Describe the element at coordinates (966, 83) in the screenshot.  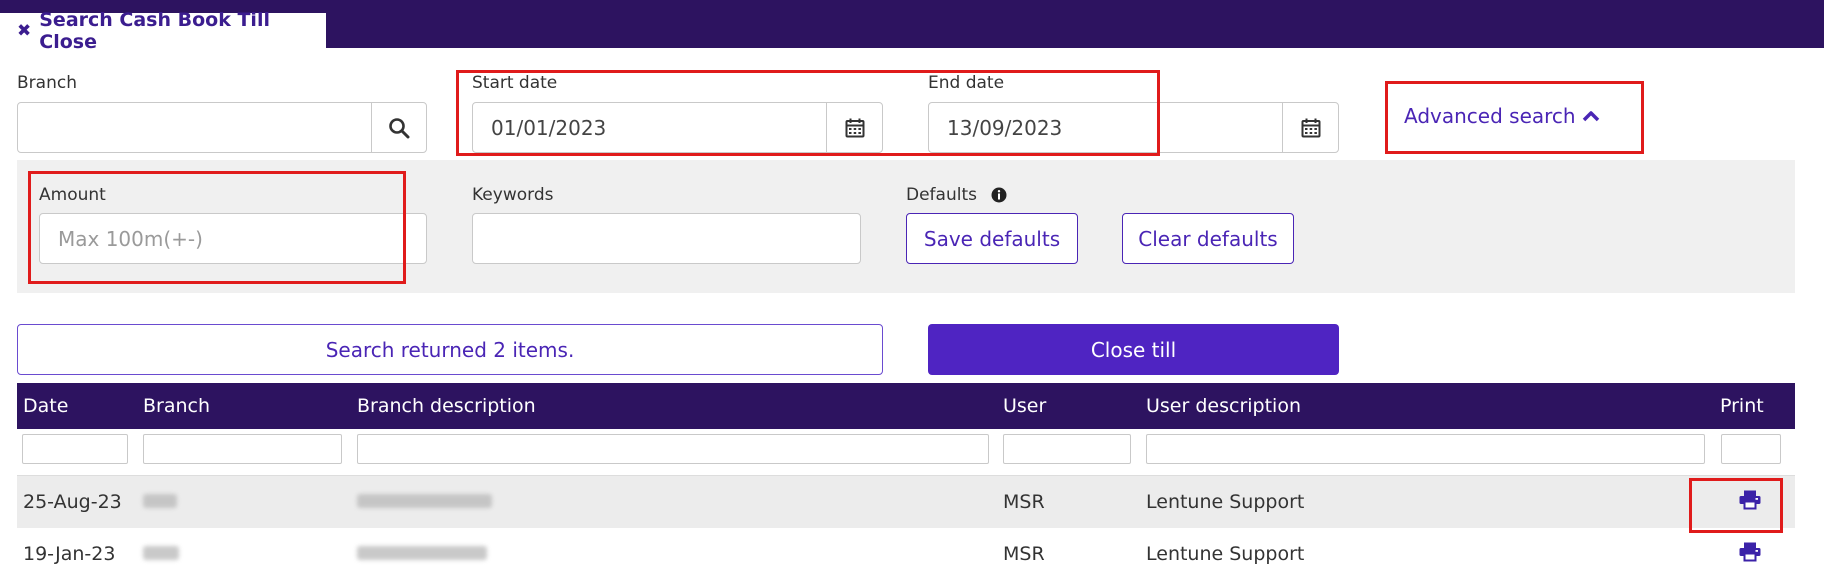
I see `end-date-label: End date` at that location.